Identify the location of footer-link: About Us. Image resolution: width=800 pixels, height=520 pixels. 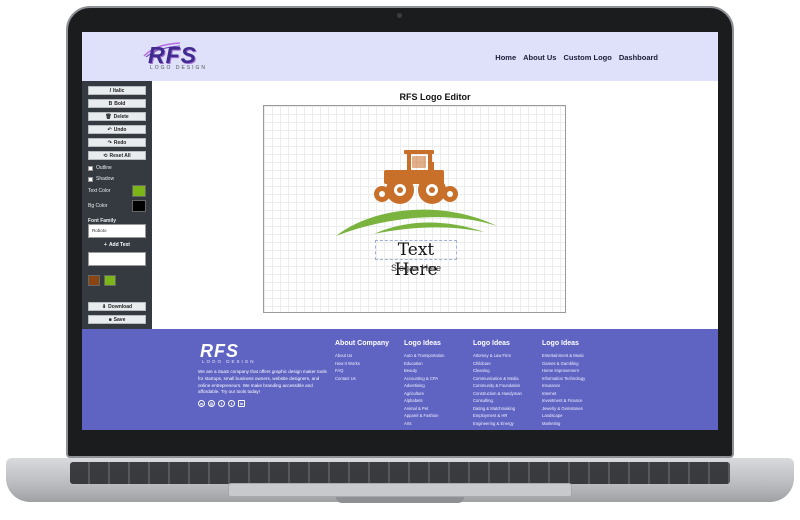
(362, 356).